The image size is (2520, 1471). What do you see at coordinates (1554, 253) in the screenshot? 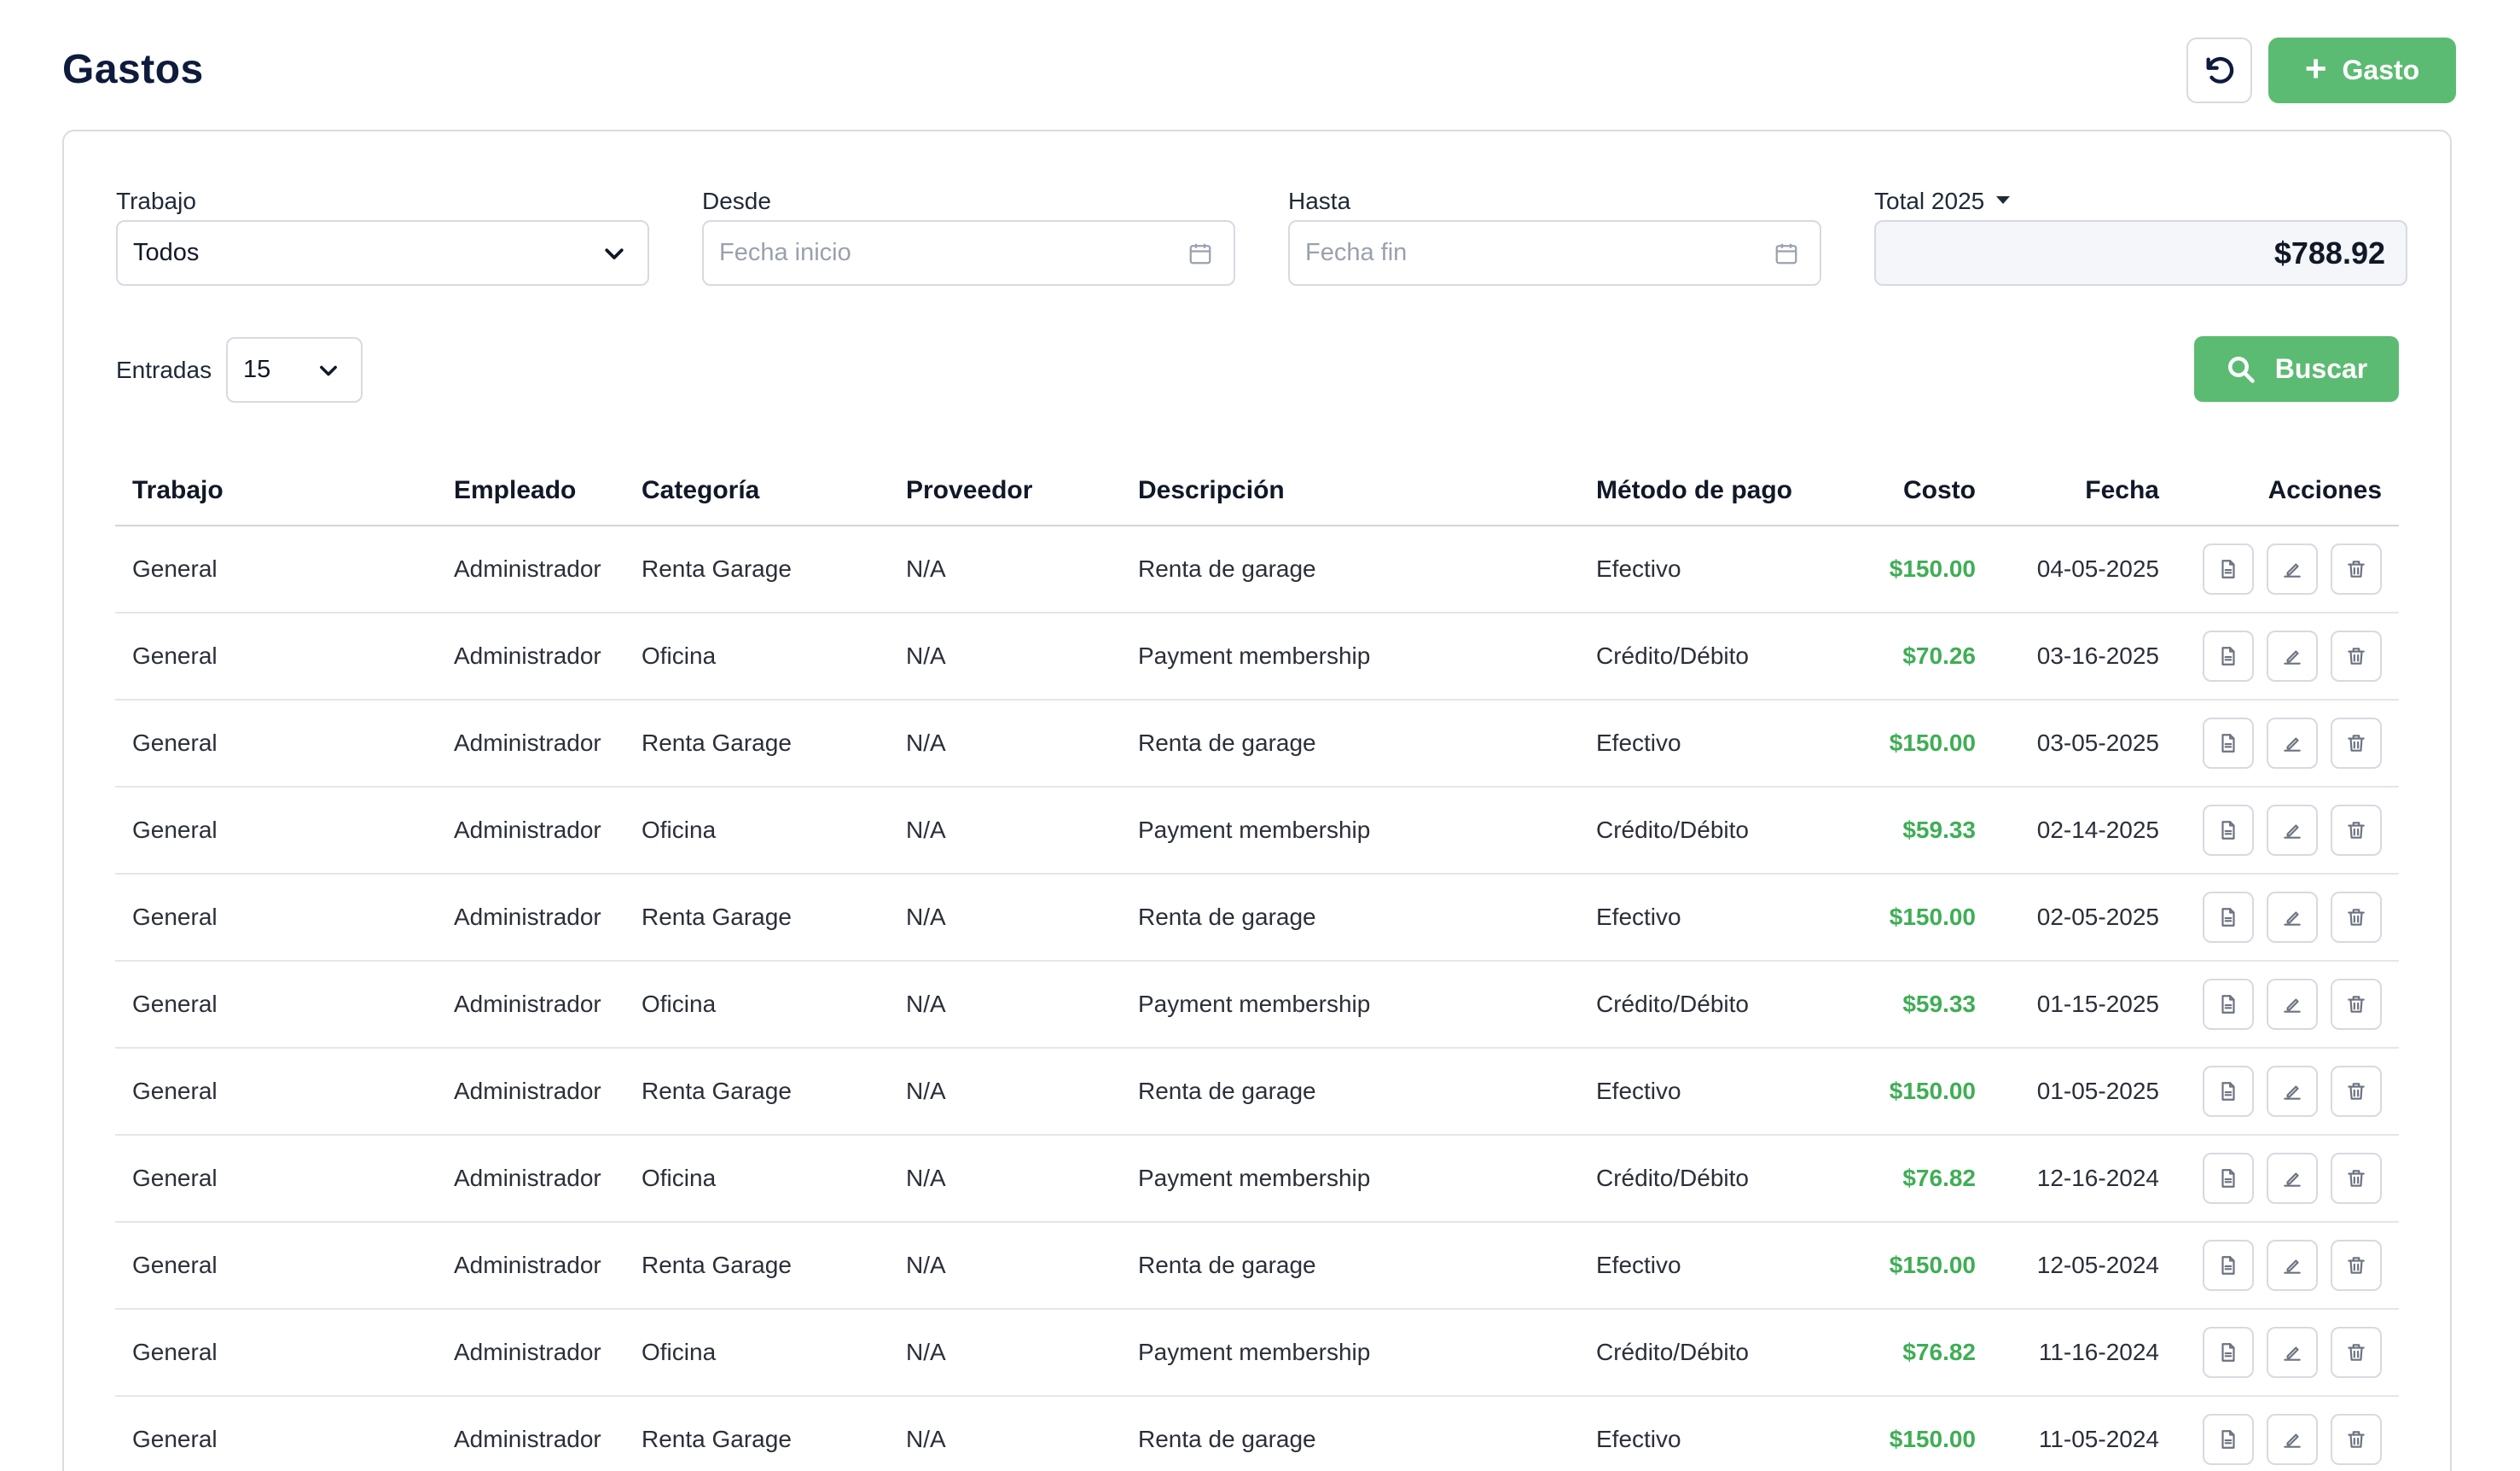
I see `hasta-date-input: Fecha fin` at bounding box center [1554, 253].